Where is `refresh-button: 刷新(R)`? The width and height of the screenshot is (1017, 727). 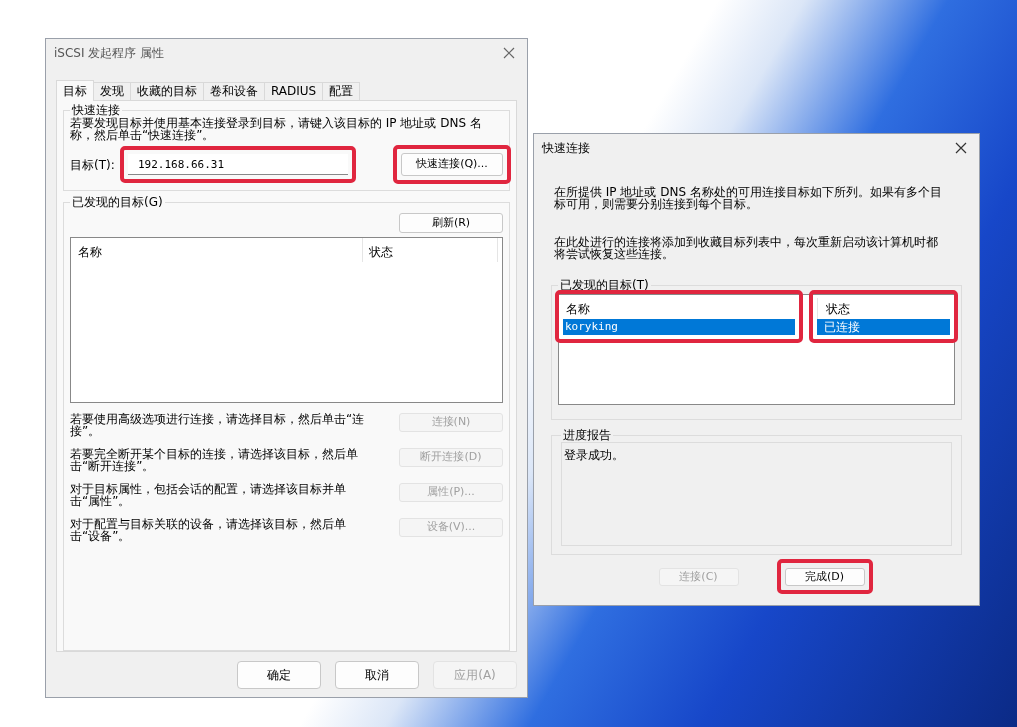
refresh-button: 刷新(R) is located at coordinates (451, 223).